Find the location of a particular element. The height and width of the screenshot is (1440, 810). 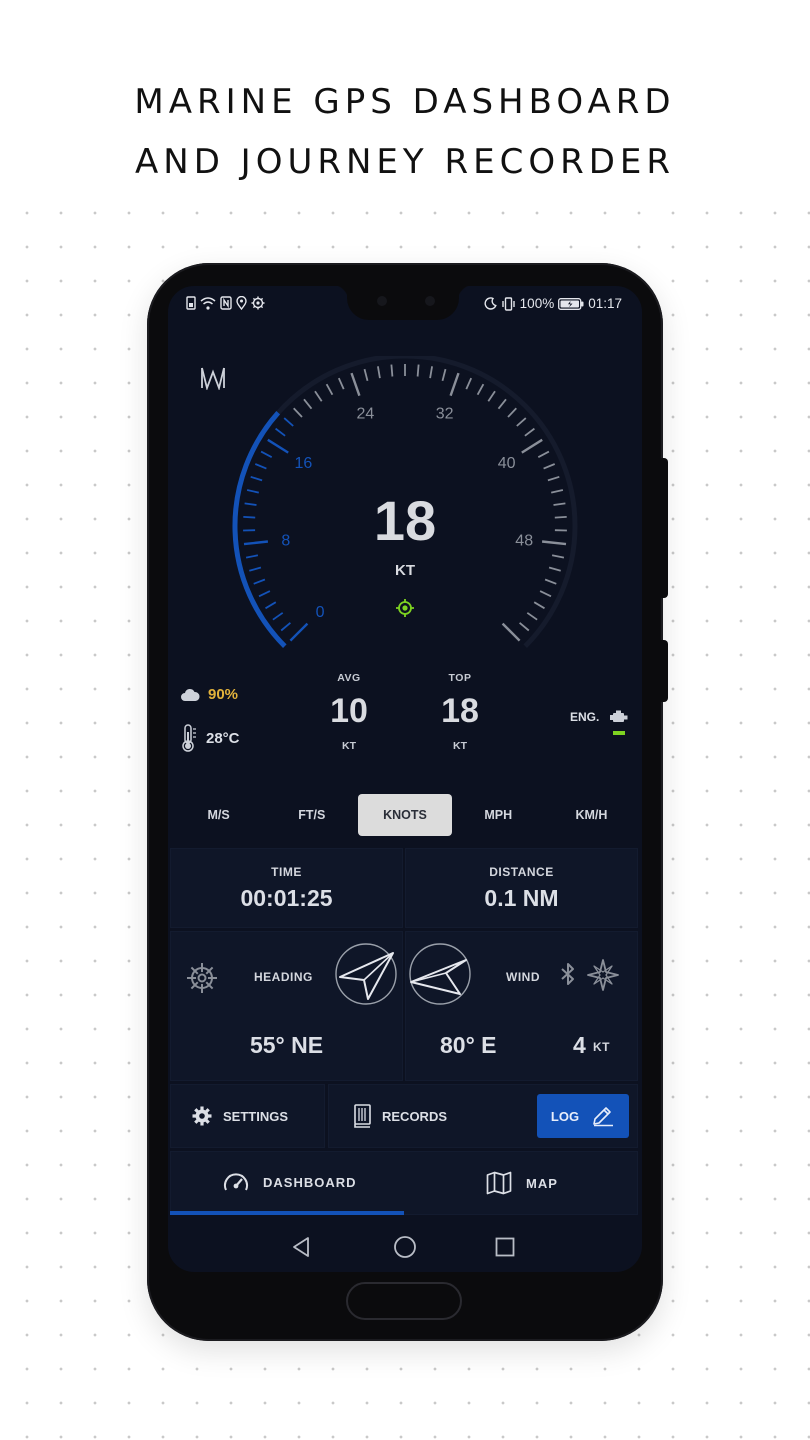

tab-dashboard-label: DASHBOARD is located at coordinates (310, 1182).